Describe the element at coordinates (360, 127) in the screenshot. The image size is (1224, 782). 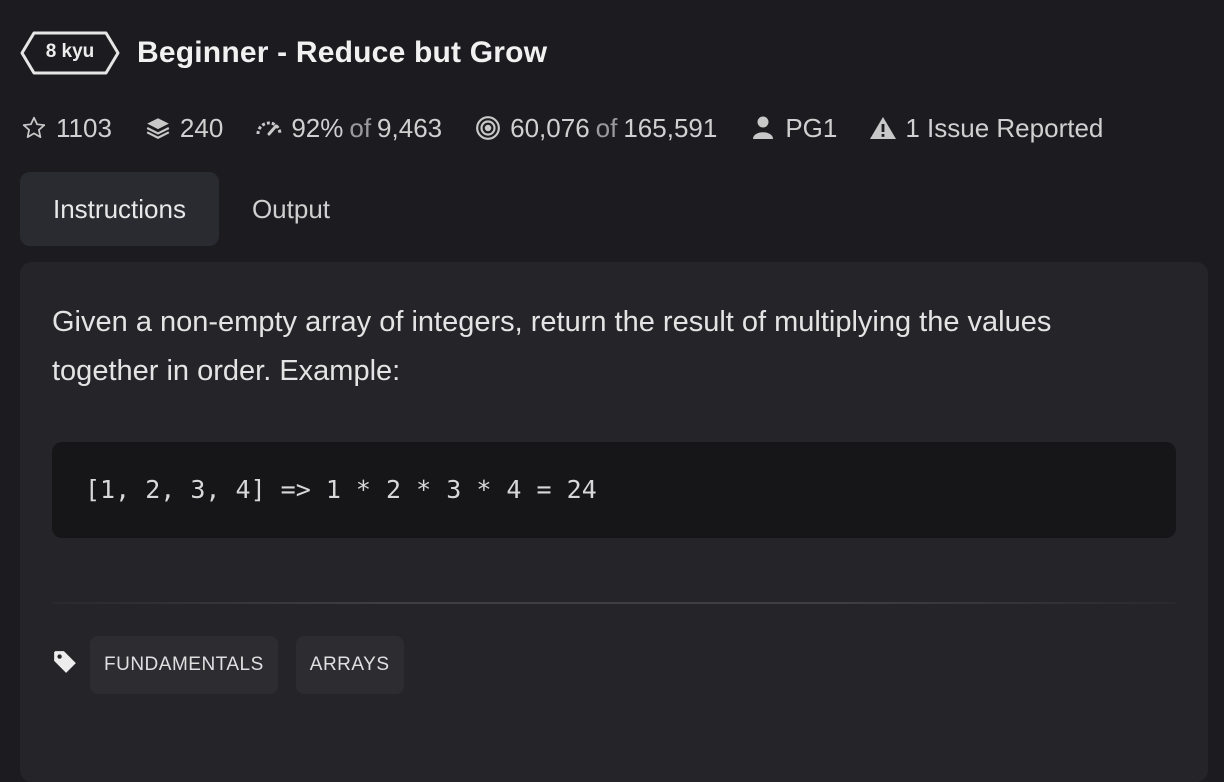
I see `satisfaction-of: of` at that location.